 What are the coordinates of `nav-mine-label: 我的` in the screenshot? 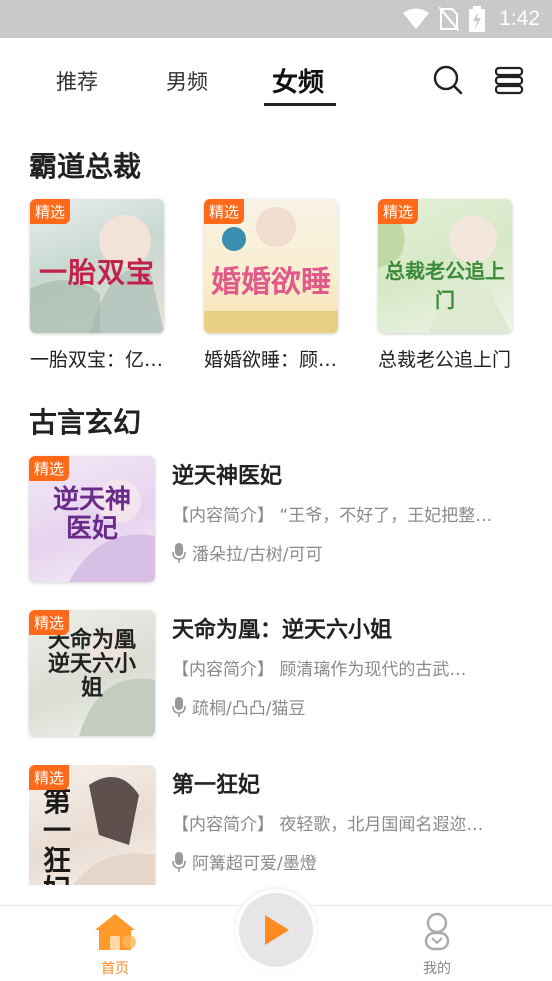 It's located at (437, 969).